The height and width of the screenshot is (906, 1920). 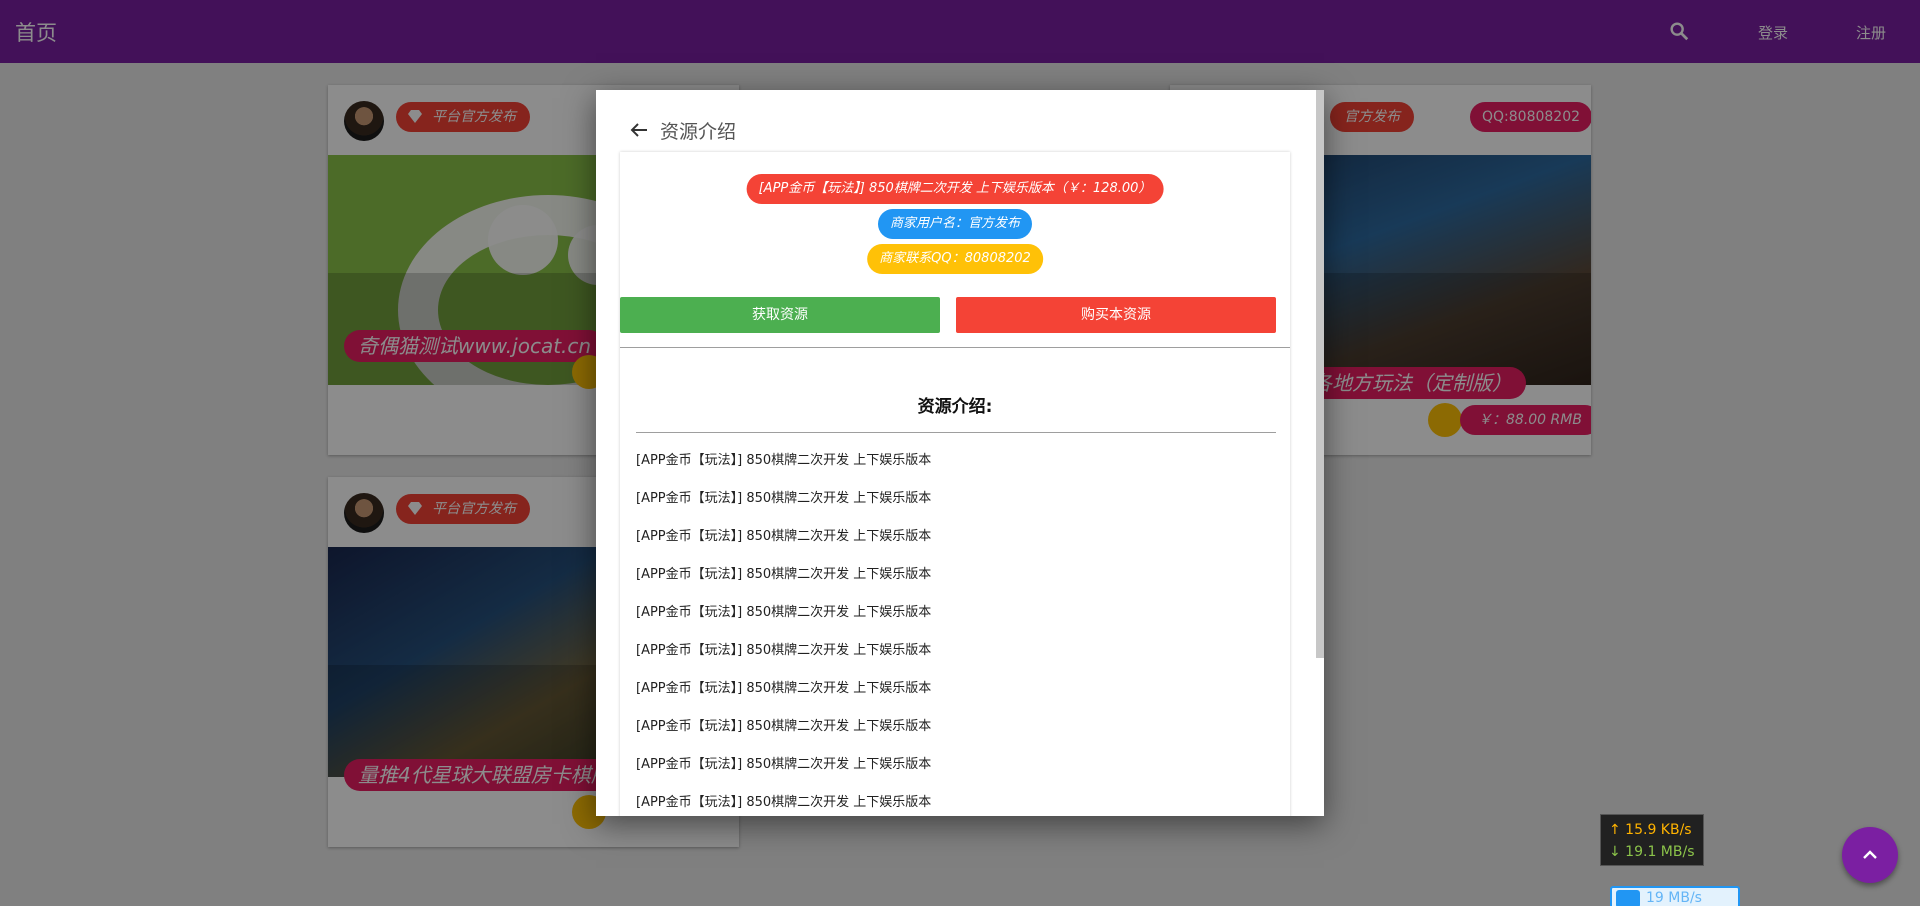 I want to click on intro-heading: 资源介绍:, so click(x=955, y=407).